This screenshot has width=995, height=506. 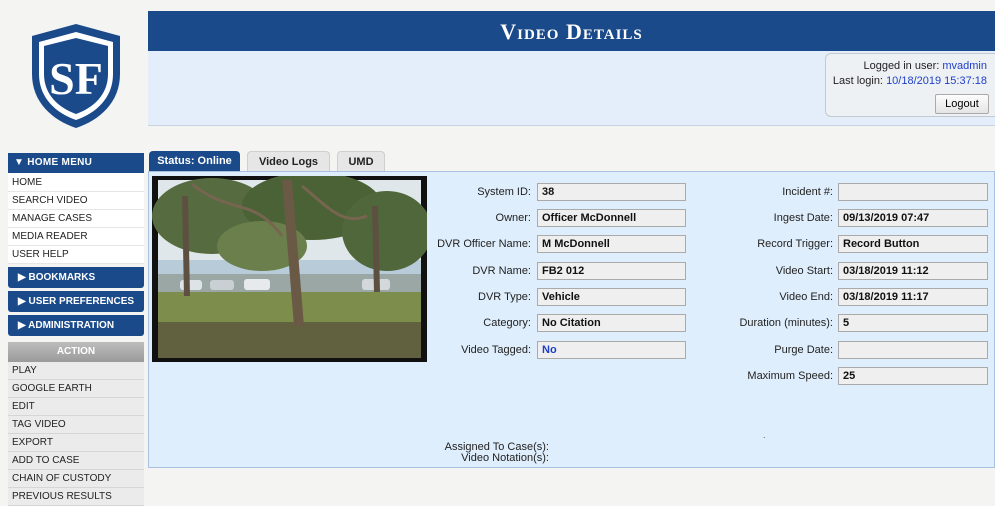 What do you see at coordinates (71, 325) in the screenshot?
I see `administration-label: Administration` at bounding box center [71, 325].